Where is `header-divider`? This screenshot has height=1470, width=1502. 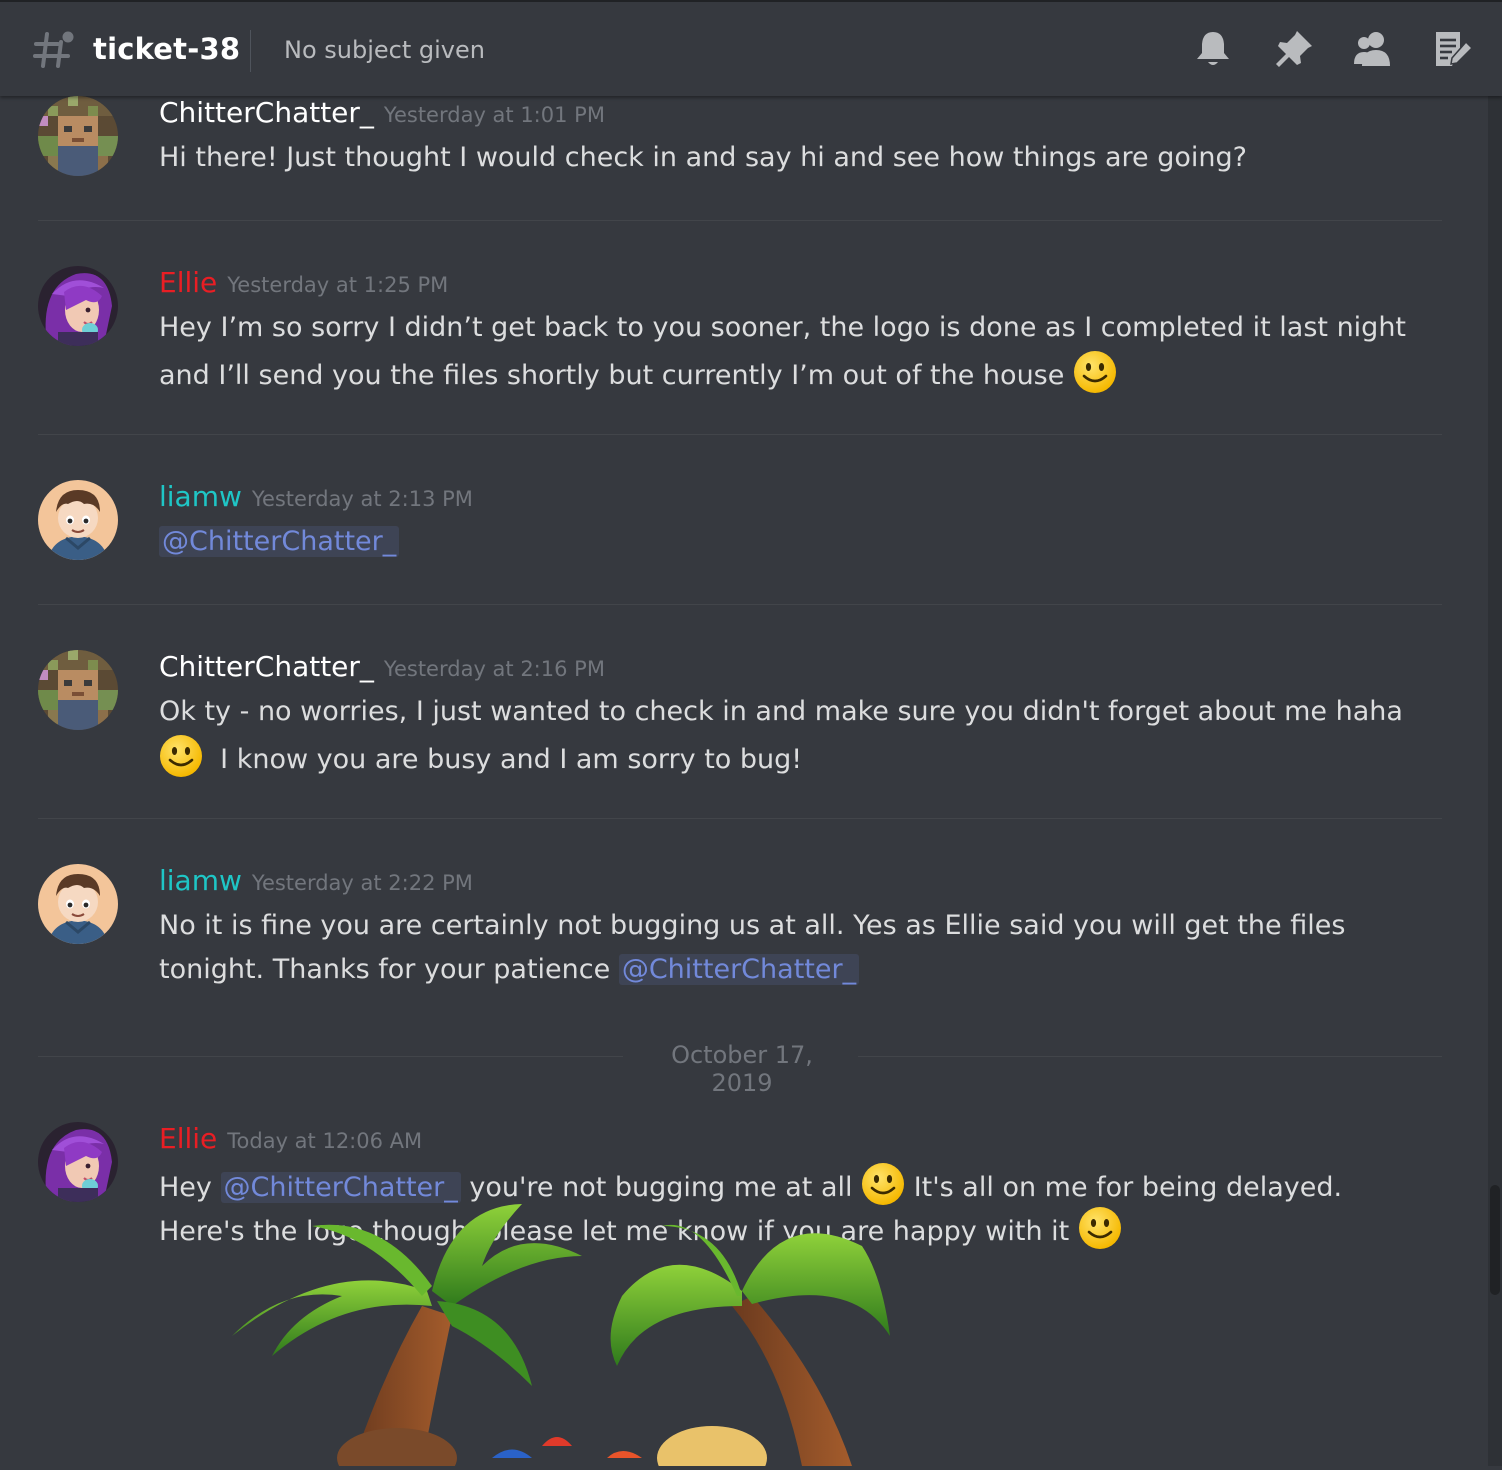 header-divider is located at coordinates (250, 51).